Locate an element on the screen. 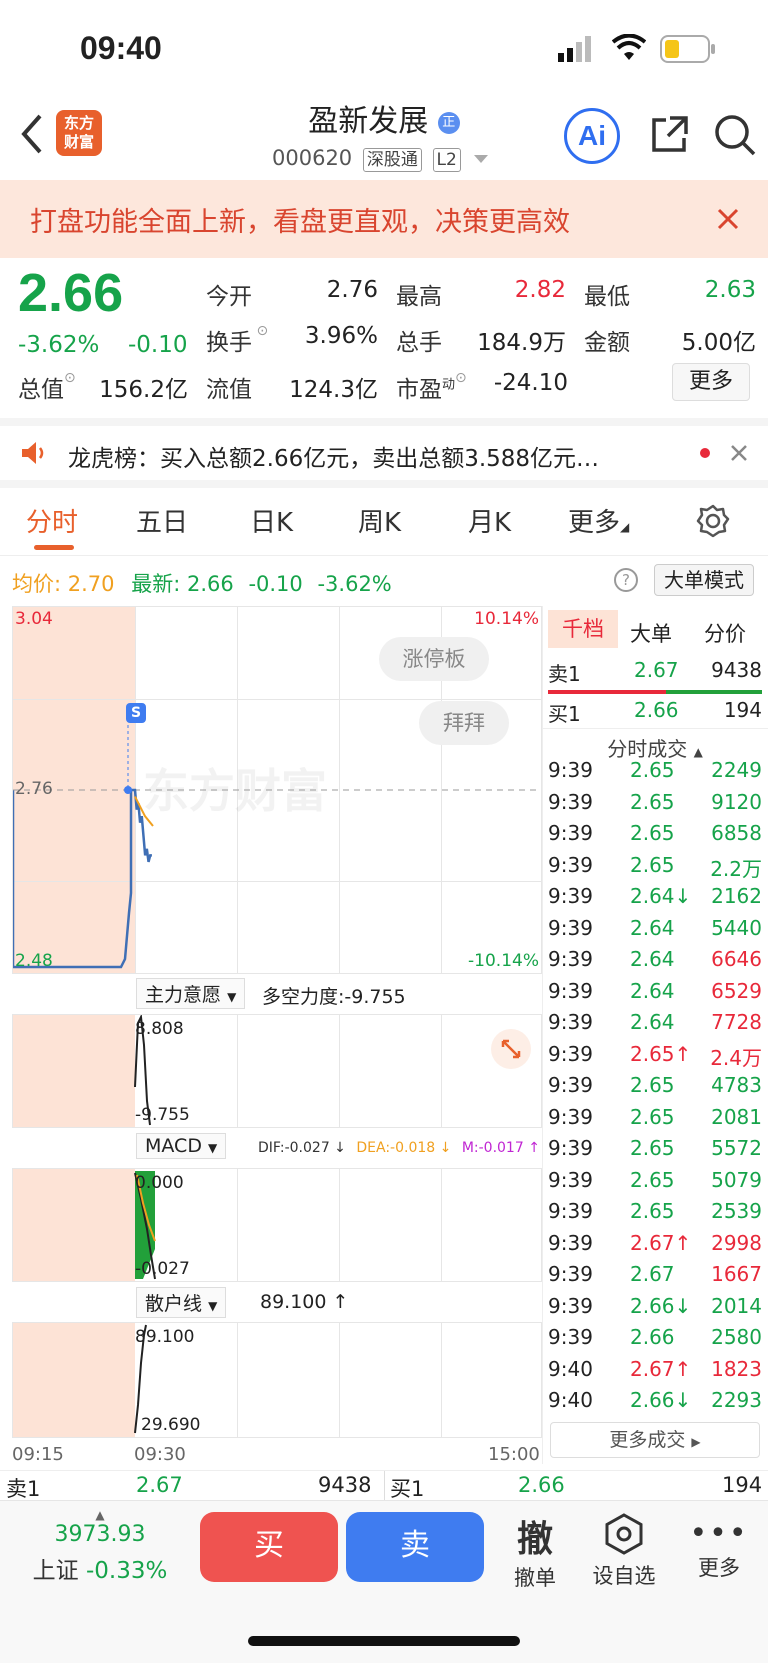 The image size is (768, 1663). avg-label: 均价: is located at coordinates (37, 584).